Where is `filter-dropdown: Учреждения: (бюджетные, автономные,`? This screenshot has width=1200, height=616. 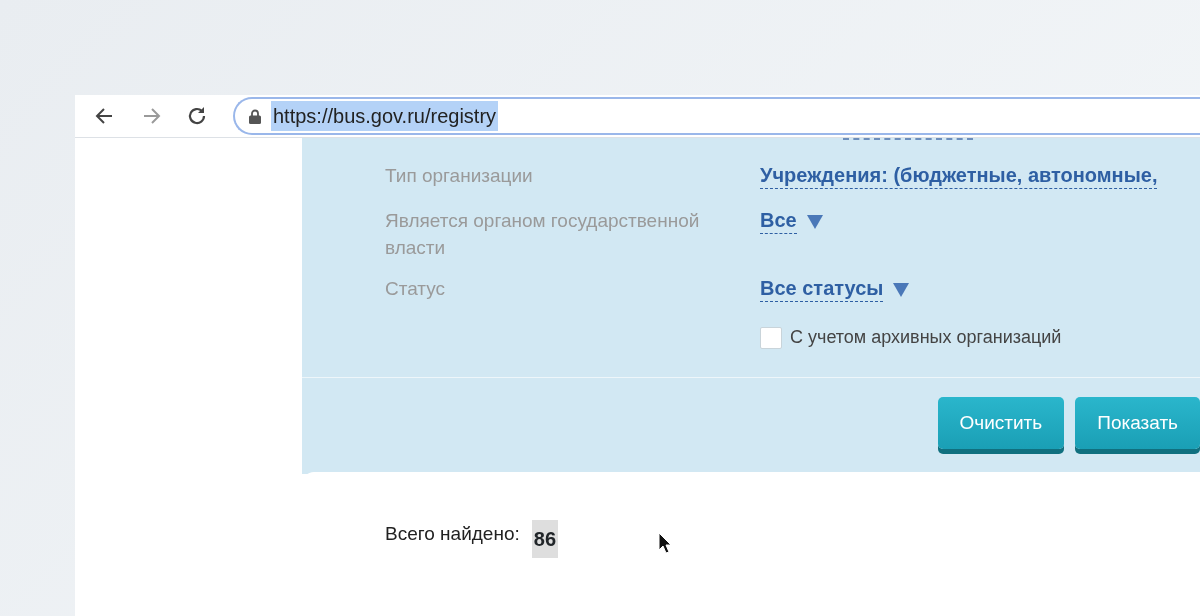
filter-dropdown: Учреждения: (бюджетные, автономные, is located at coordinates (959, 175).